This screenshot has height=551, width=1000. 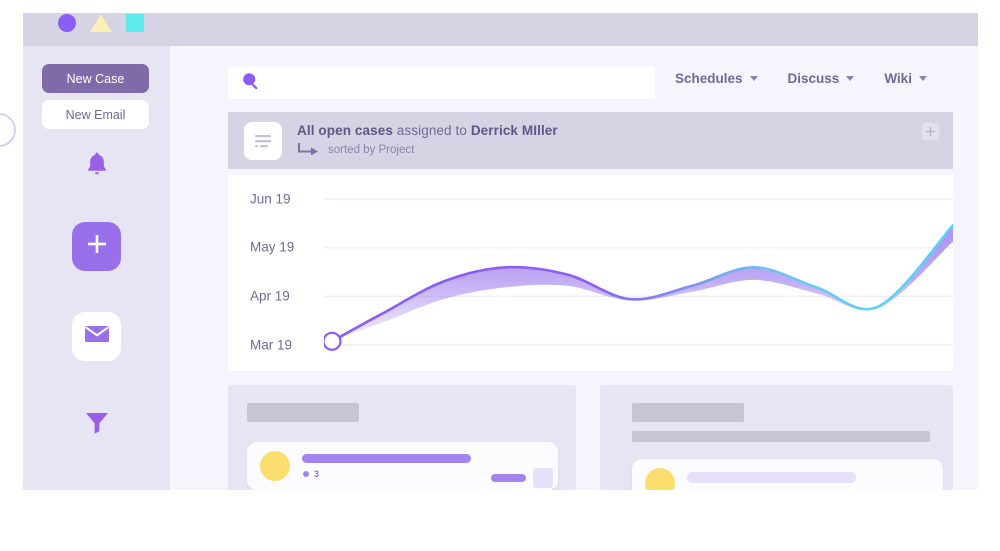 What do you see at coordinates (781, 436) in the screenshot?
I see `placeholder-subheading` at bounding box center [781, 436].